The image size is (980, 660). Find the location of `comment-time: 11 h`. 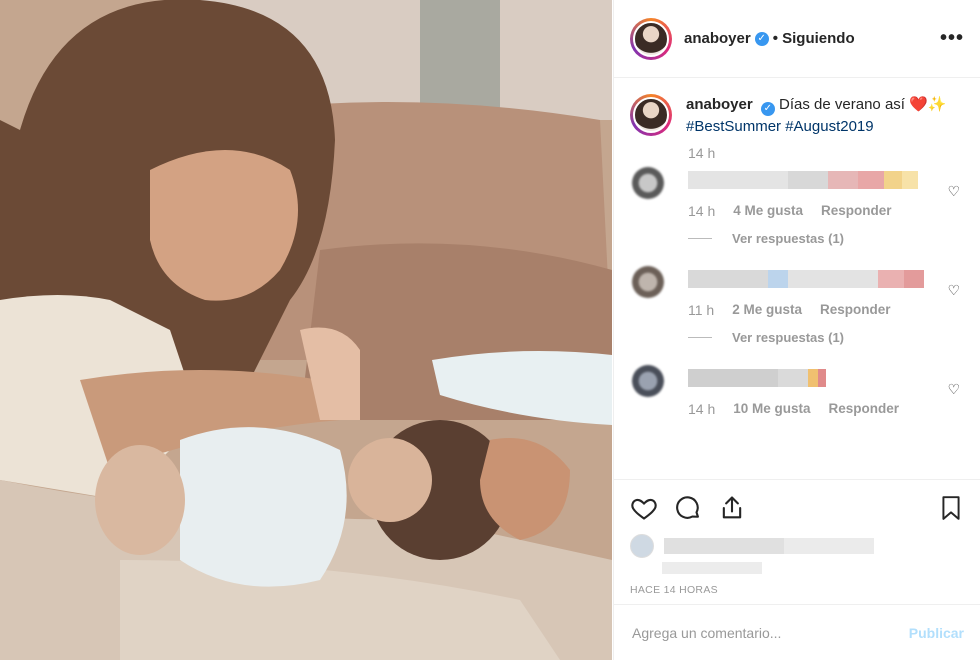

comment-time: 11 h is located at coordinates (701, 310).